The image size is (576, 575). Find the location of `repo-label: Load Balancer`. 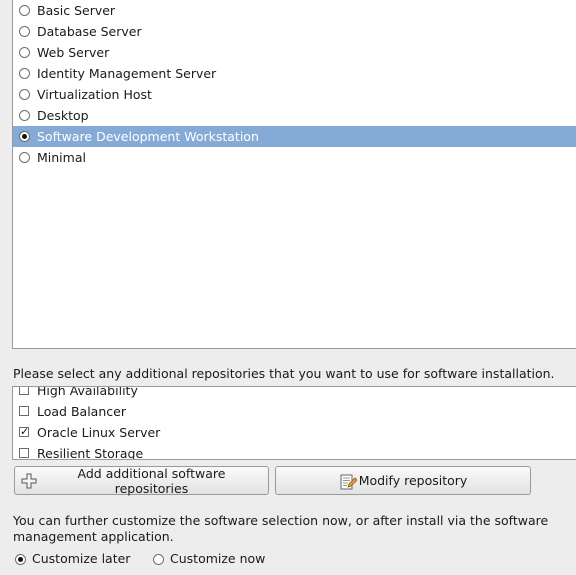

repo-label: Load Balancer is located at coordinates (81, 411).